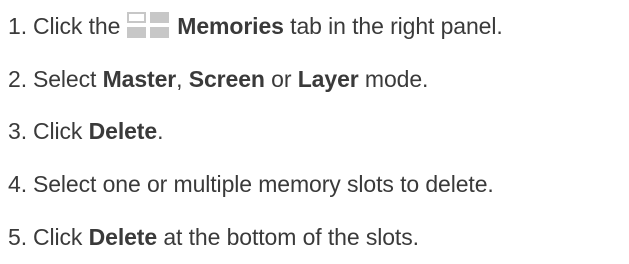  I want to click on step-number: 3., so click(17, 131).